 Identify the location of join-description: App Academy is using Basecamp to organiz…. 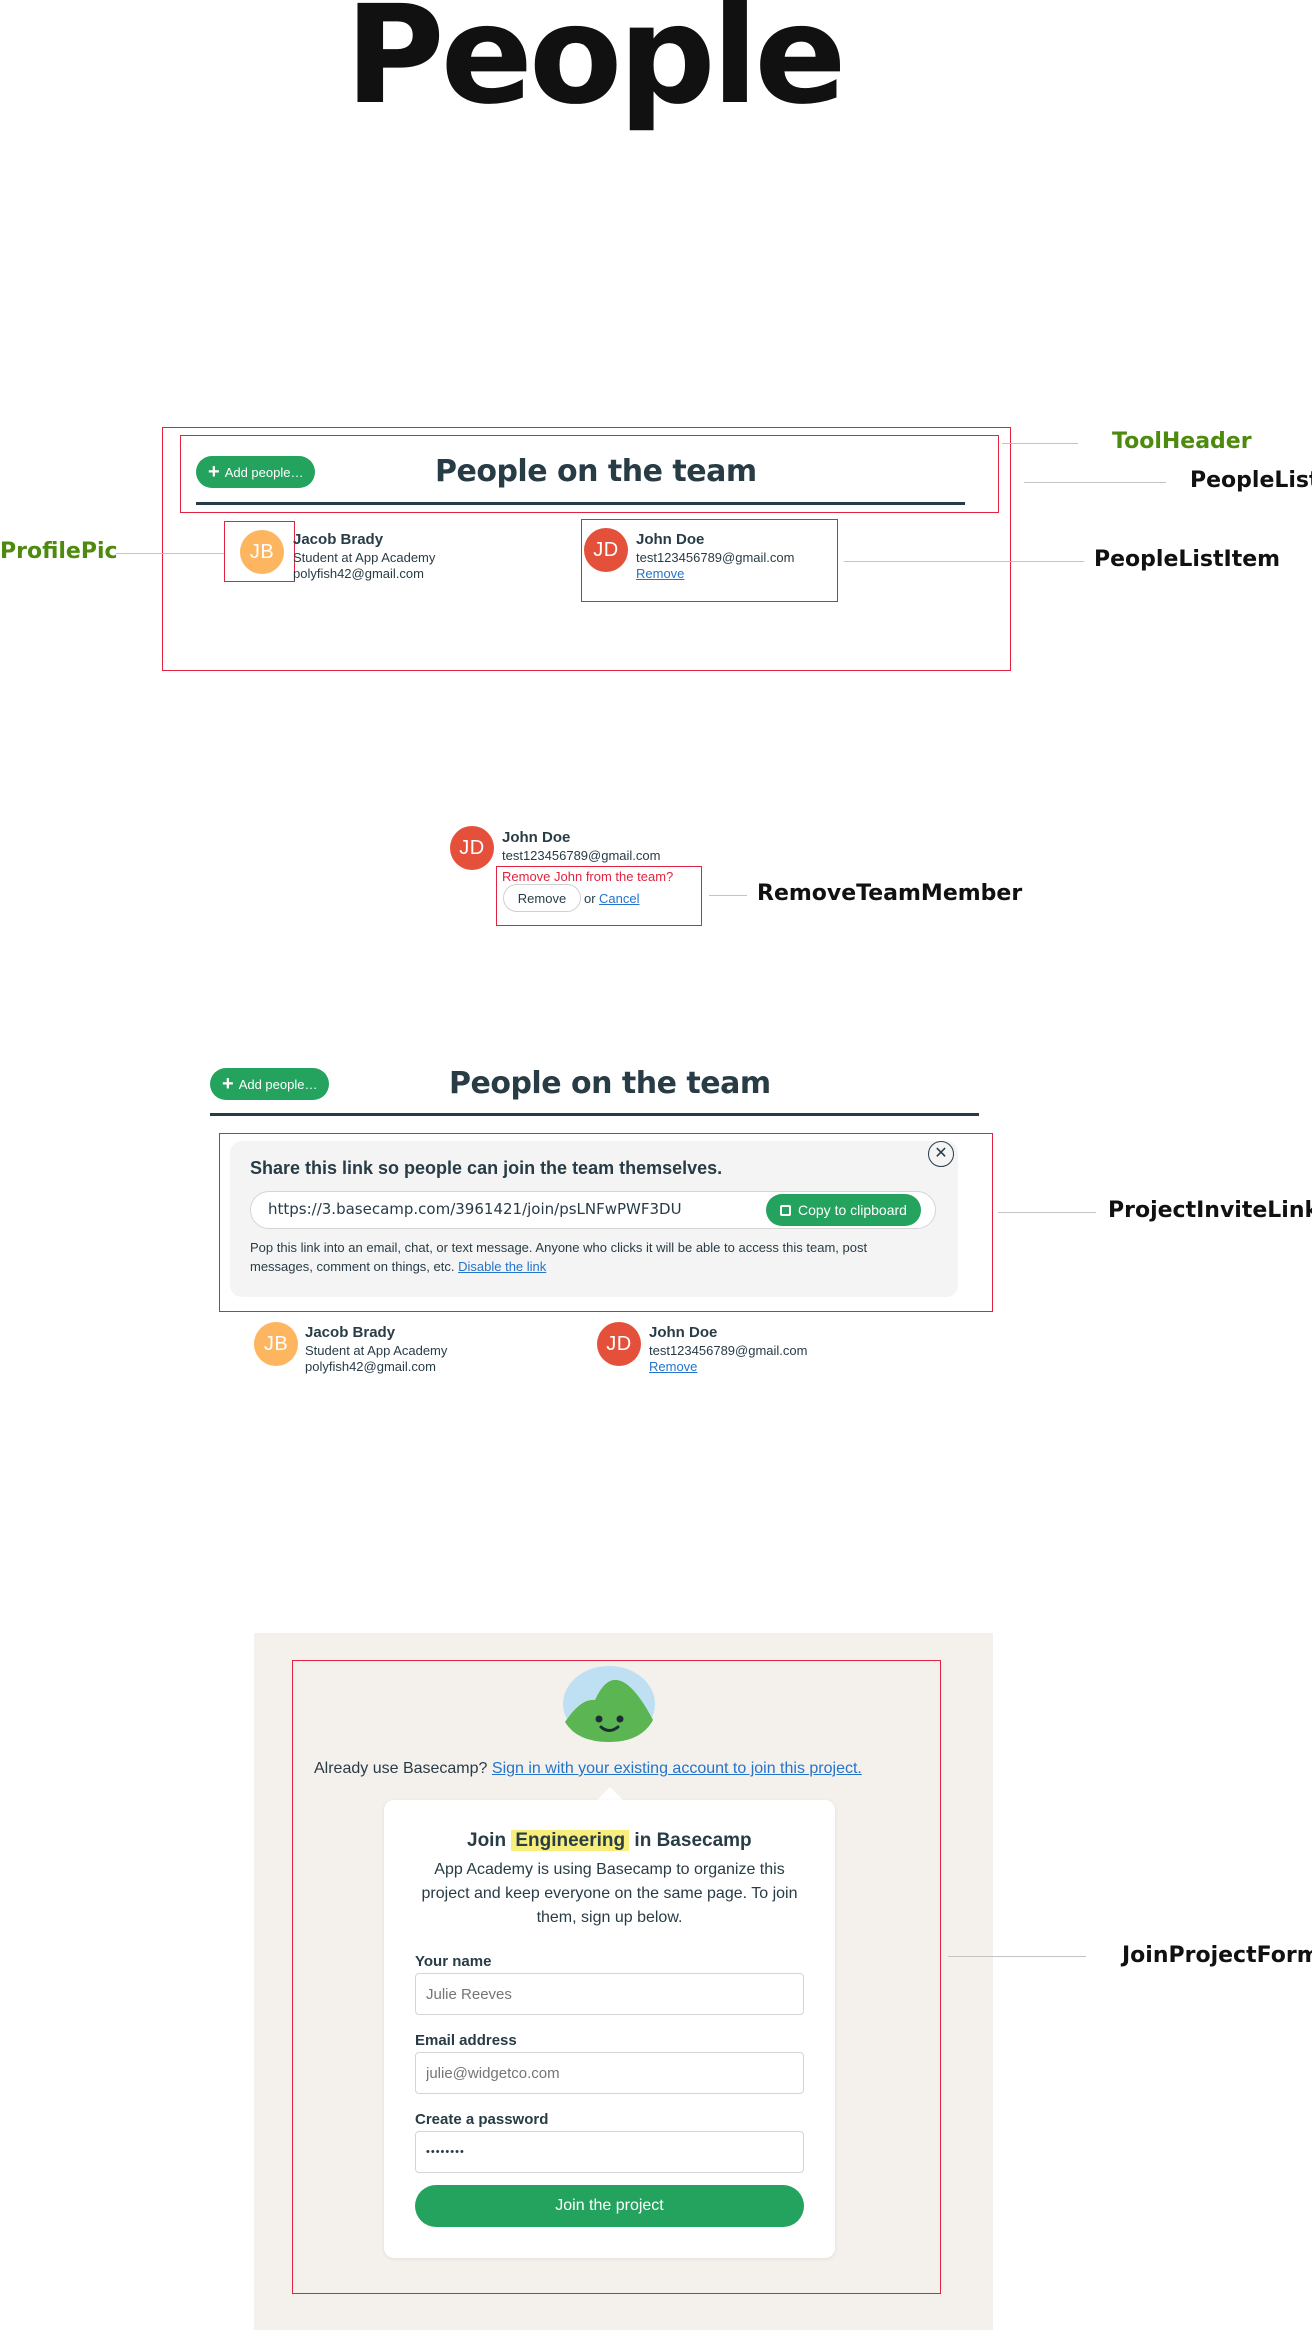
(609, 1893).